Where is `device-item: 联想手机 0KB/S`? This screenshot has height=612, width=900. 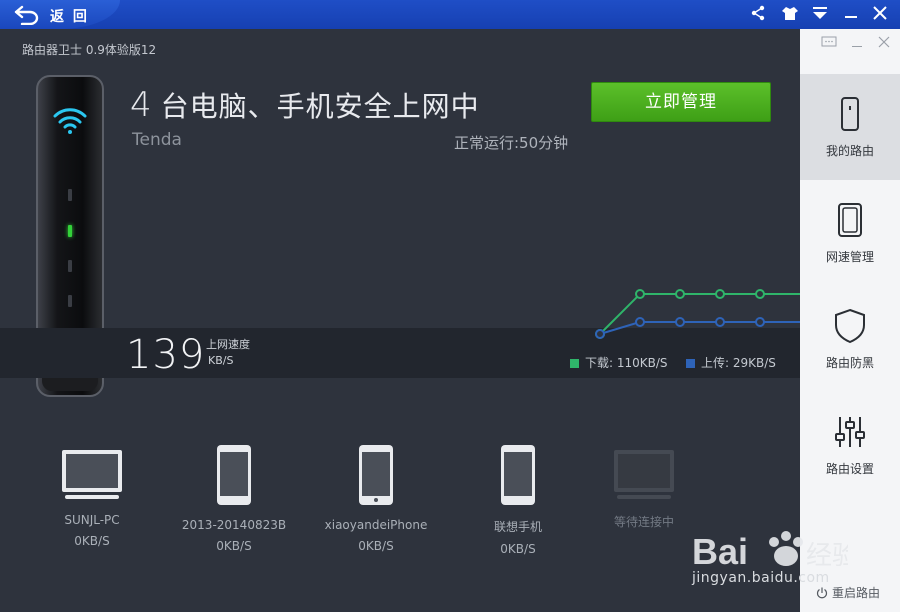
device-item: 联想手机 0KB/S is located at coordinates (518, 500).